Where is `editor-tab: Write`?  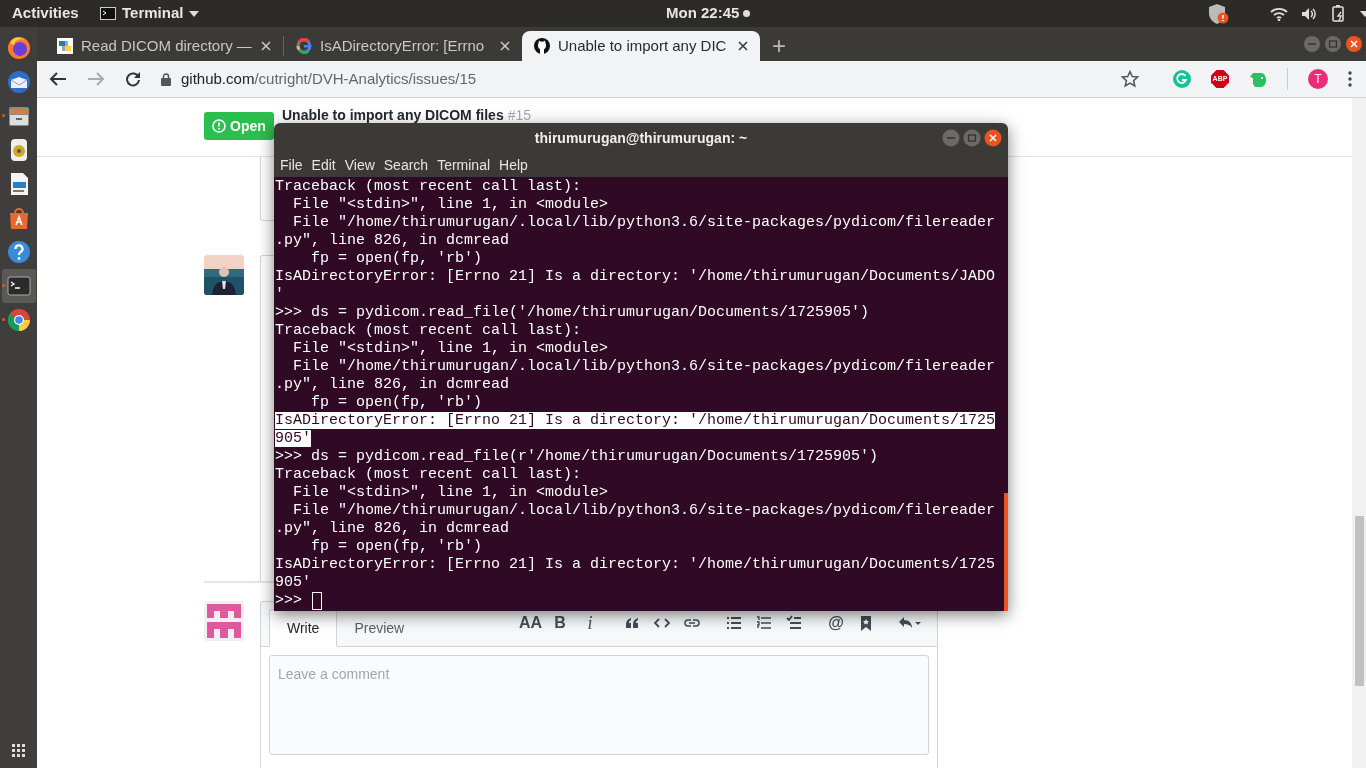
editor-tab: Write is located at coordinates (303, 628).